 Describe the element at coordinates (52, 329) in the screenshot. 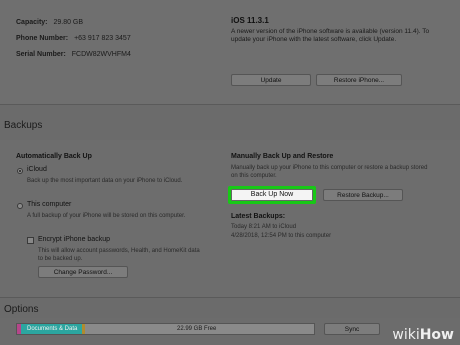

I see `storage-documents-label: Documents & Data` at that location.